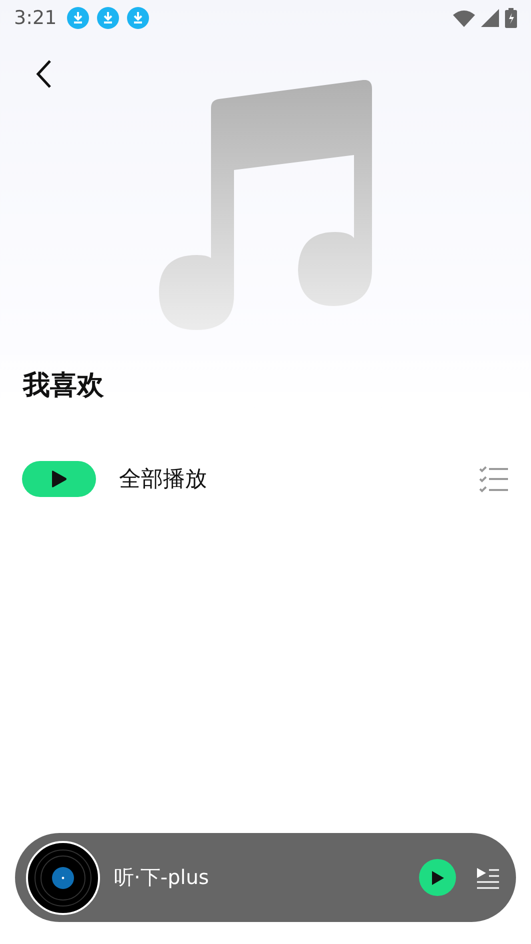 The width and height of the screenshot is (531, 944). What do you see at coordinates (265, 877) in the screenshot?
I see `mini-player: 听·下-plus` at bounding box center [265, 877].